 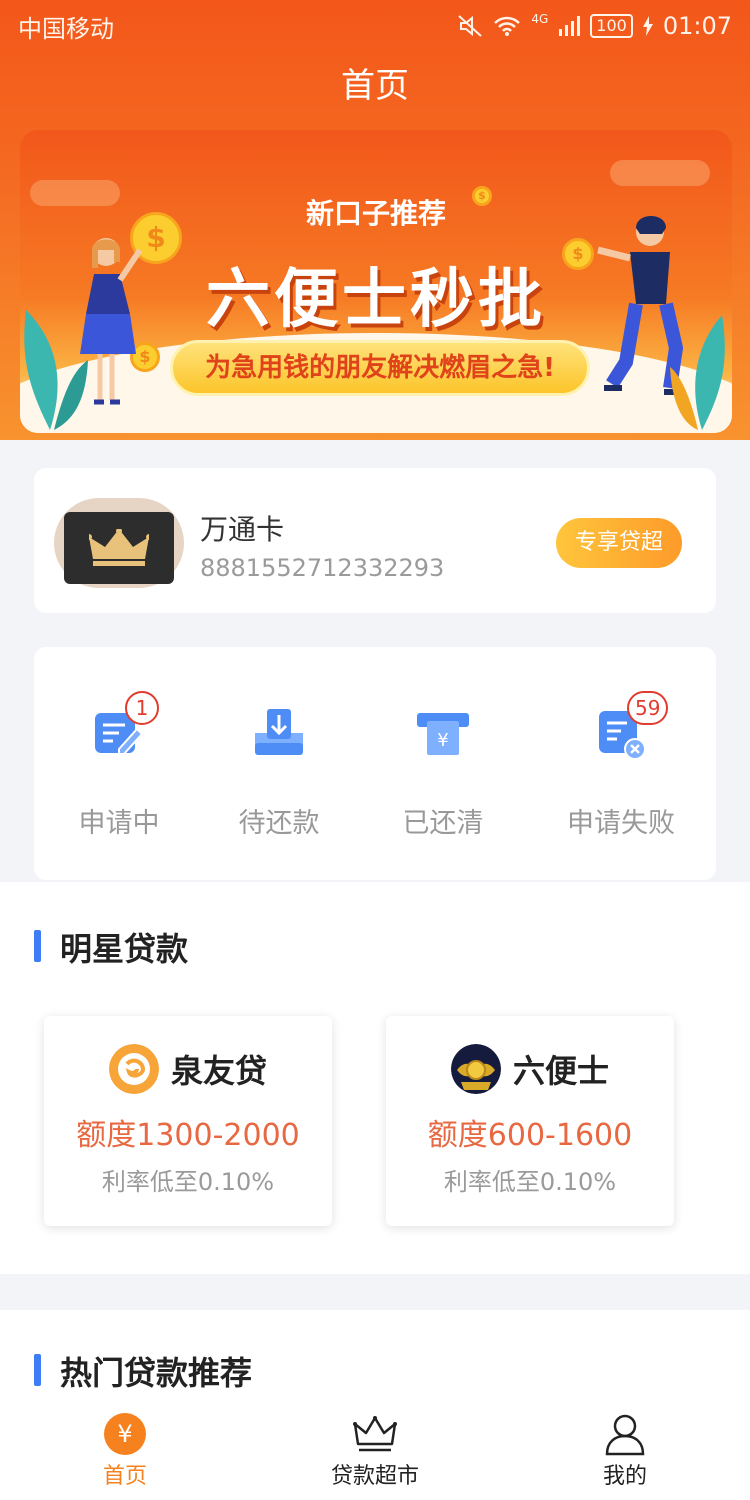 I want to click on vip-card-name: 万通卡, so click(x=242, y=529).